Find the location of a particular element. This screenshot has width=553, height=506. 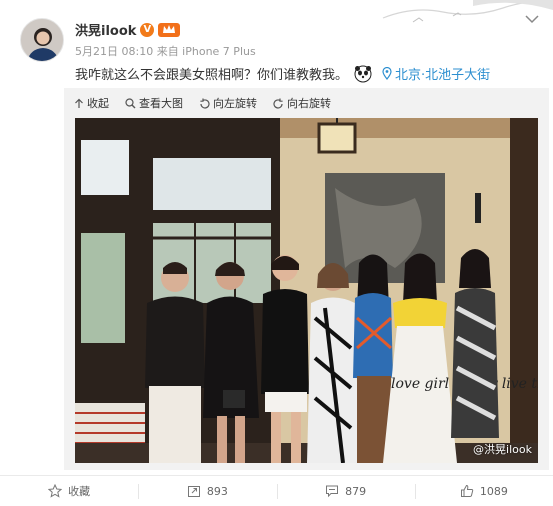

action-bar: 收藏 893 879 1089 is located at coordinates (276, 490).